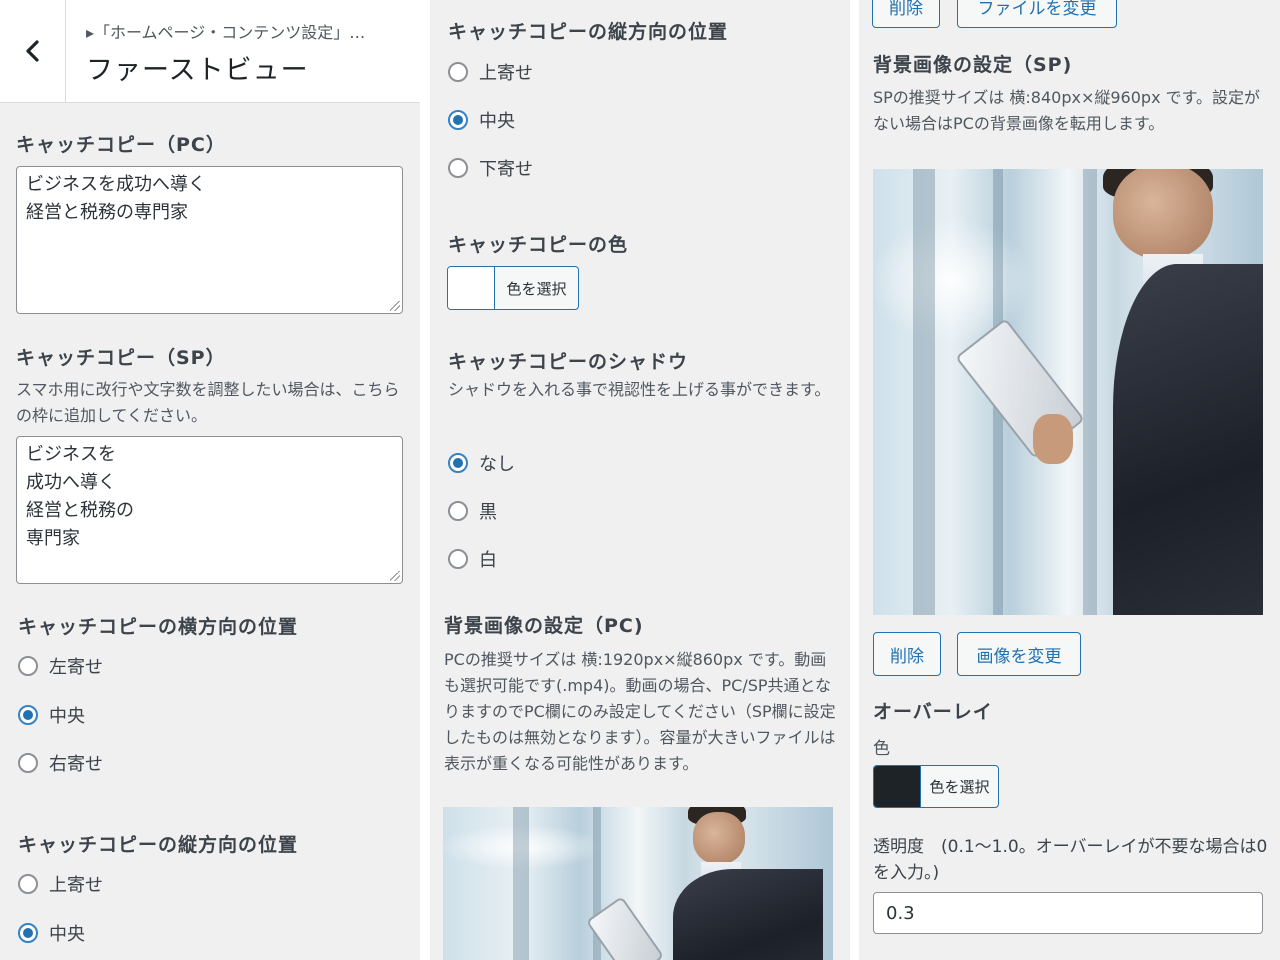 The image size is (1280, 960). Describe the element at coordinates (121, 358) in the screenshot. I see `catch-sp-heading: キャッチコピー（SP）` at that location.